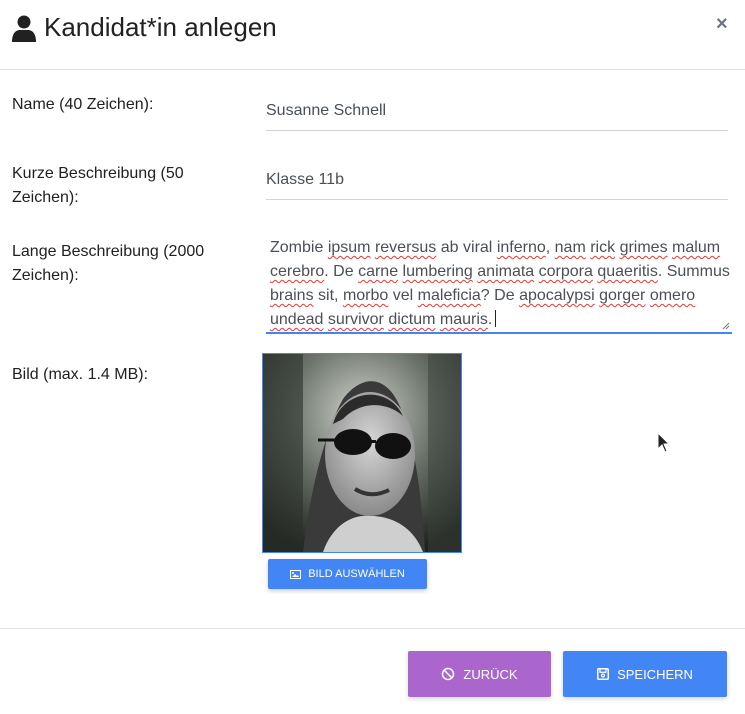 The image size is (745, 714). What do you see at coordinates (365, 295) in the screenshot?
I see `long-description-word: morbo` at bounding box center [365, 295].